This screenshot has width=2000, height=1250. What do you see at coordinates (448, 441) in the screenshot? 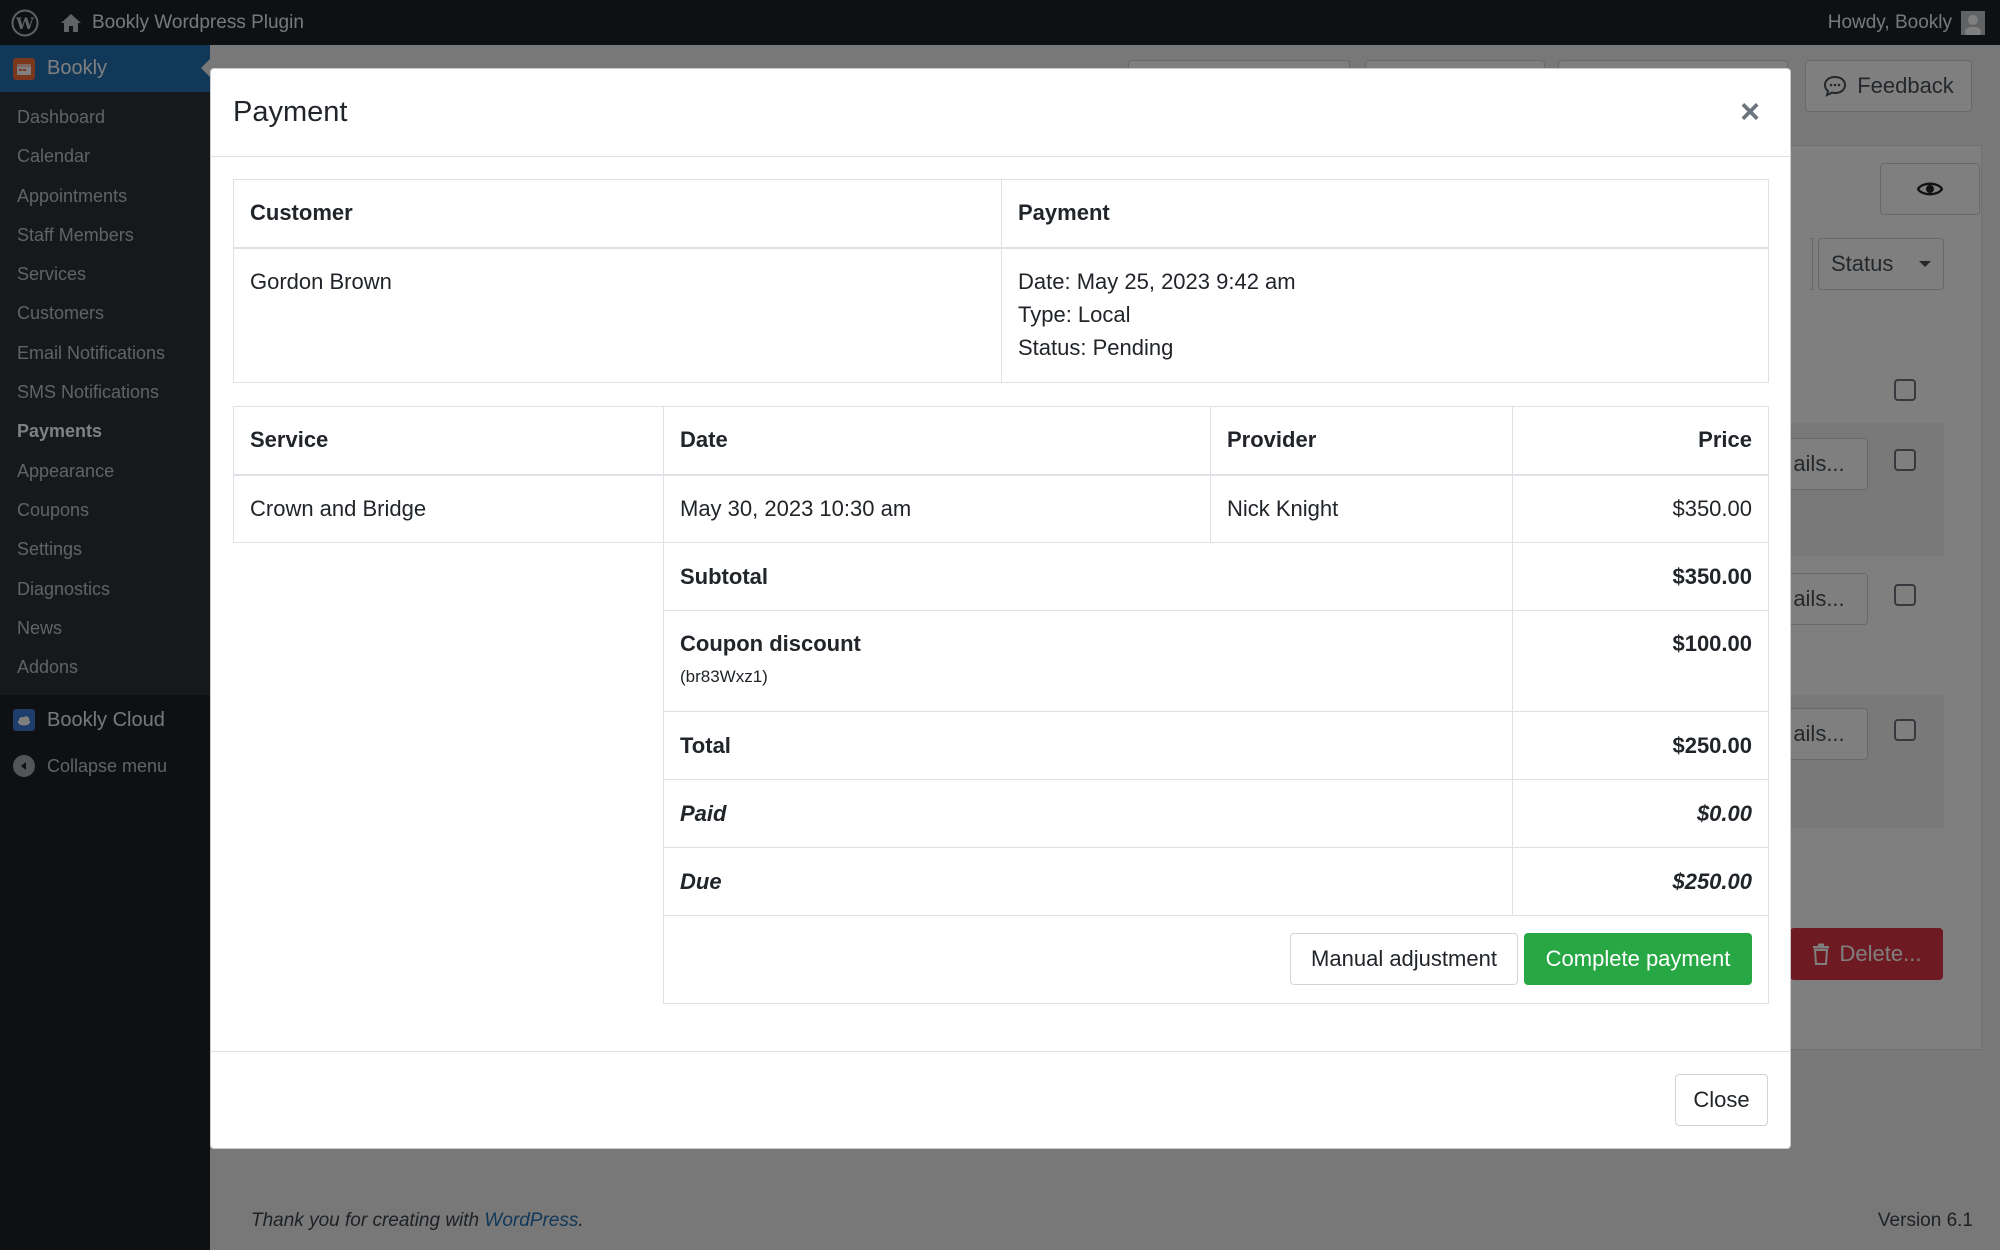
I see `service-header: Service` at bounding box center [448, 441].